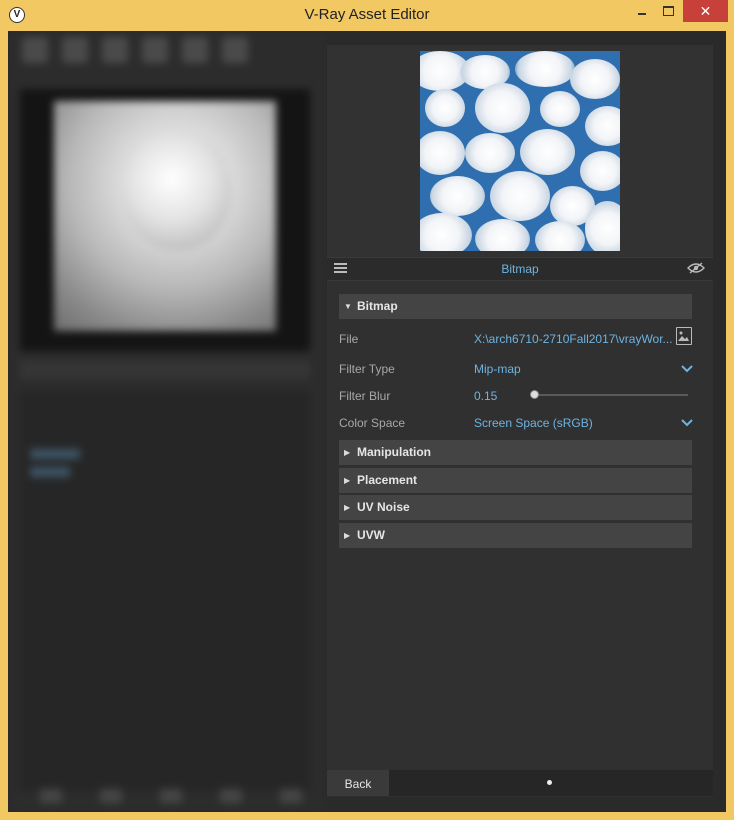 This screenshot has width=734, height=820. What do you see at coordinates (372, 423) in the screenshot?
I see `color-space-label: Color Space` at bounding box center [372, 423].